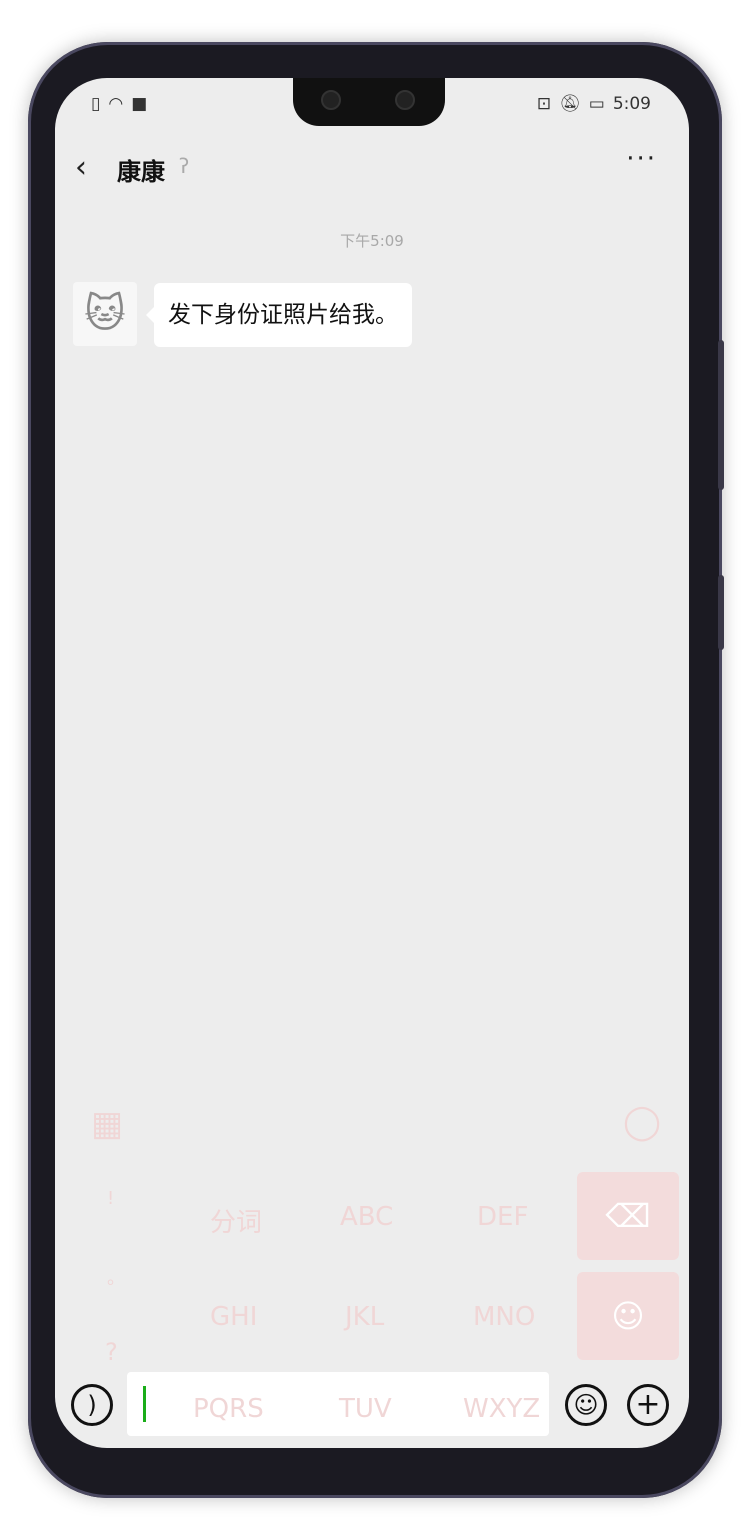 This screenshot has width=750, height=1538. Describe the element at coordinates (234, 1317) in the screenshot. I see `key: GHI` at that location.